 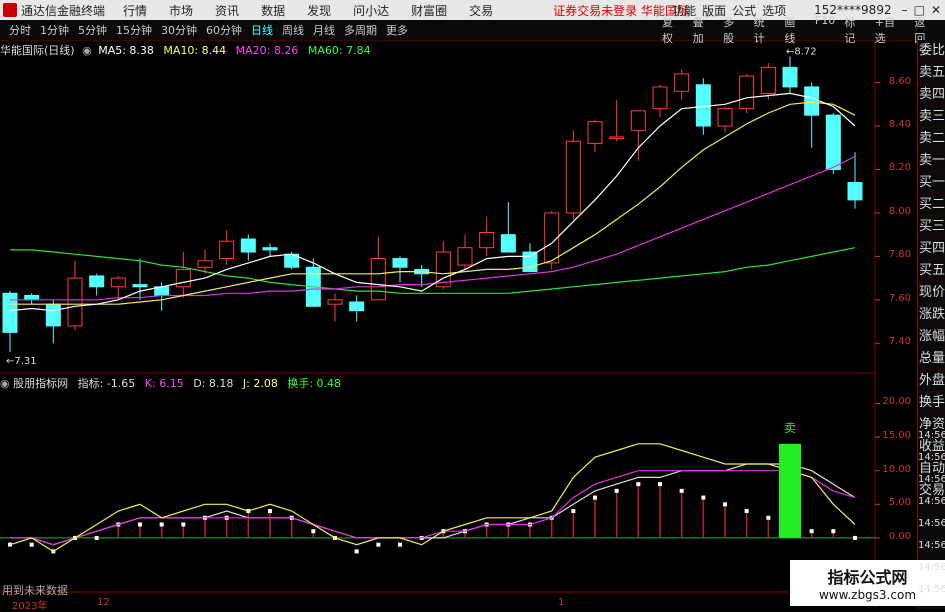 What do you see at coordinates (931, 271) in the screenshot?
I see `sidebar-label: 买五` at bounding box center [931, 271].